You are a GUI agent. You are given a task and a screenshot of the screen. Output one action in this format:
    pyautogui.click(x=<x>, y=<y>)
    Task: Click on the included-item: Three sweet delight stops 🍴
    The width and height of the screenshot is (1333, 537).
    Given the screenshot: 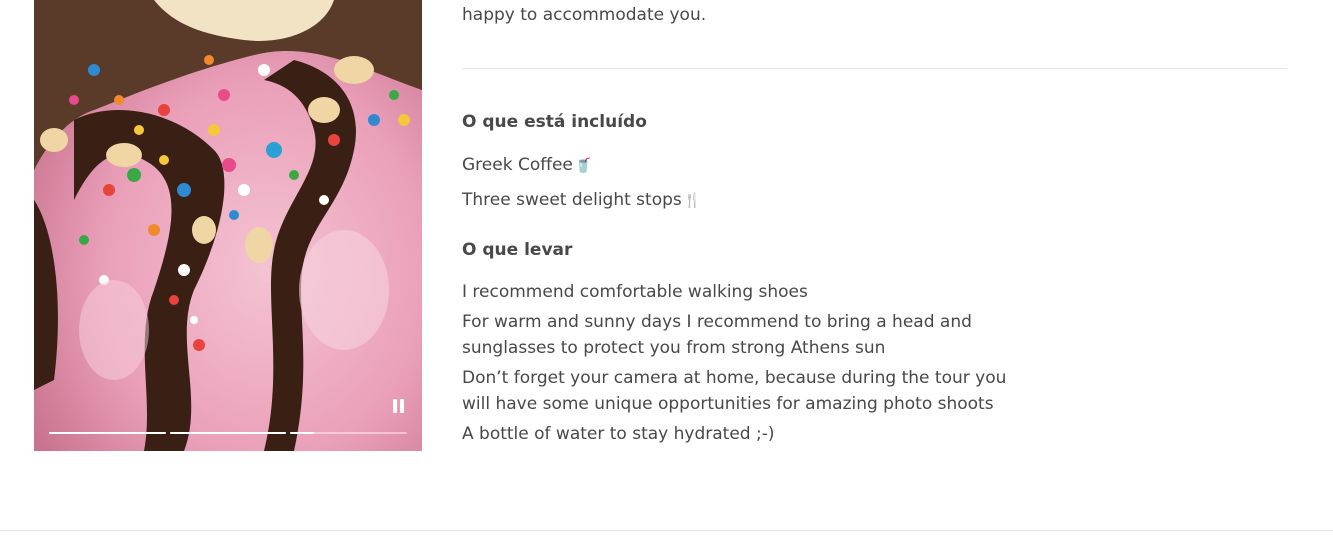 What is the action you would take?
    pyautogui.click(x=762, y=200)
    